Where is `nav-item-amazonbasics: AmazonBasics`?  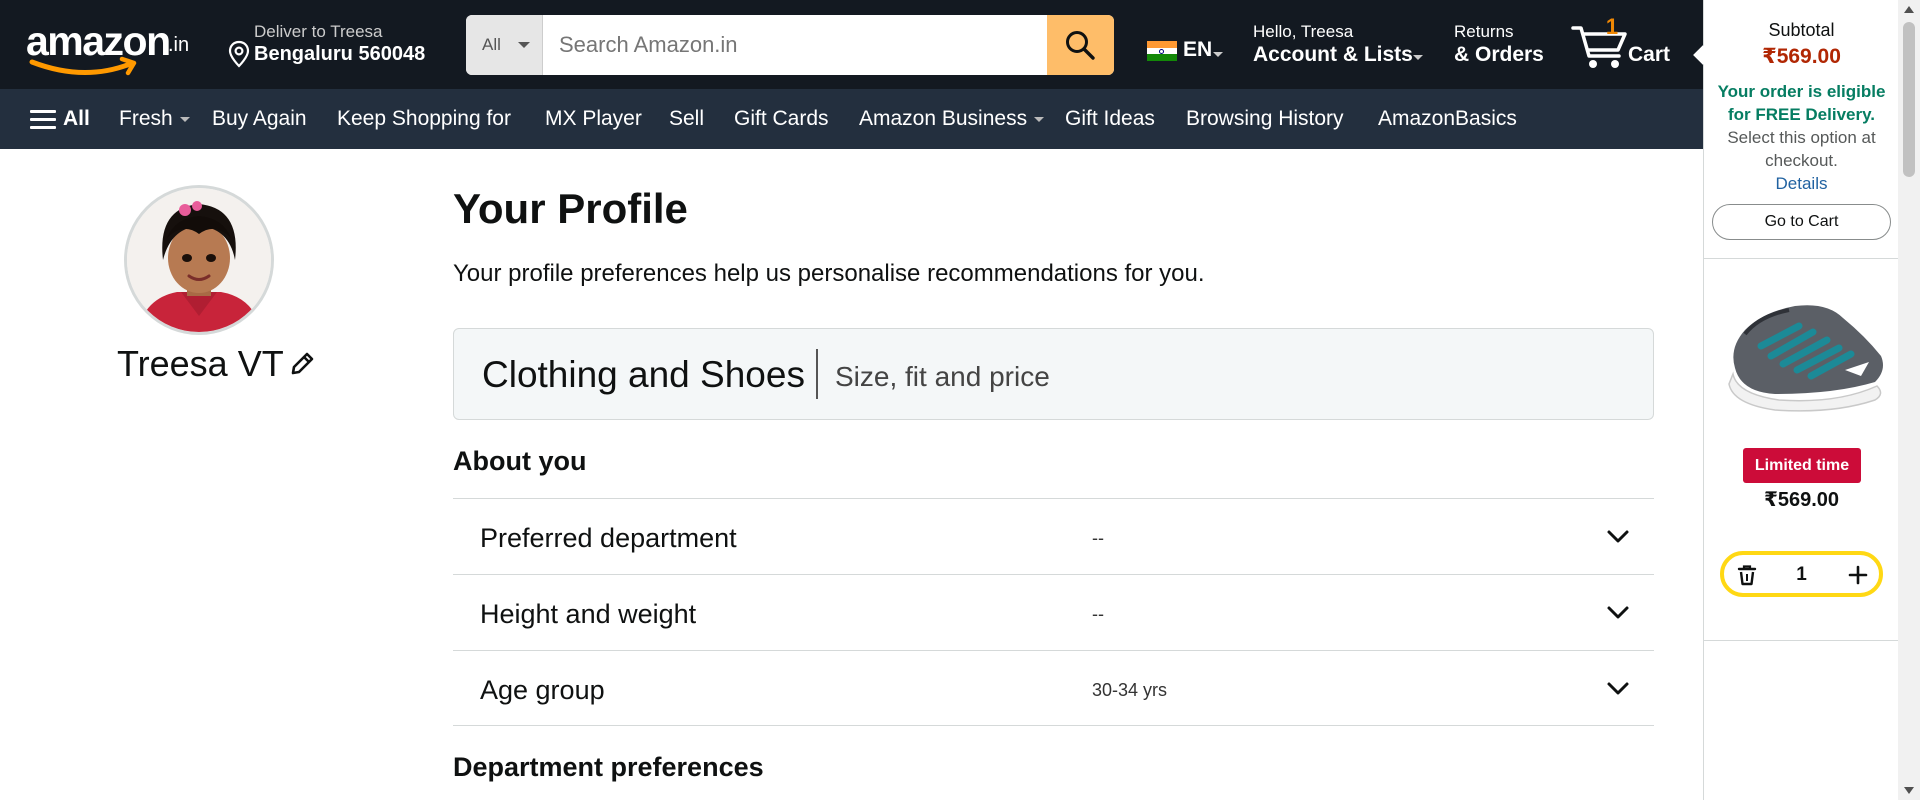 nav-item-amazonbasics: AmazonBasics is located at coordinates (1447, 119).